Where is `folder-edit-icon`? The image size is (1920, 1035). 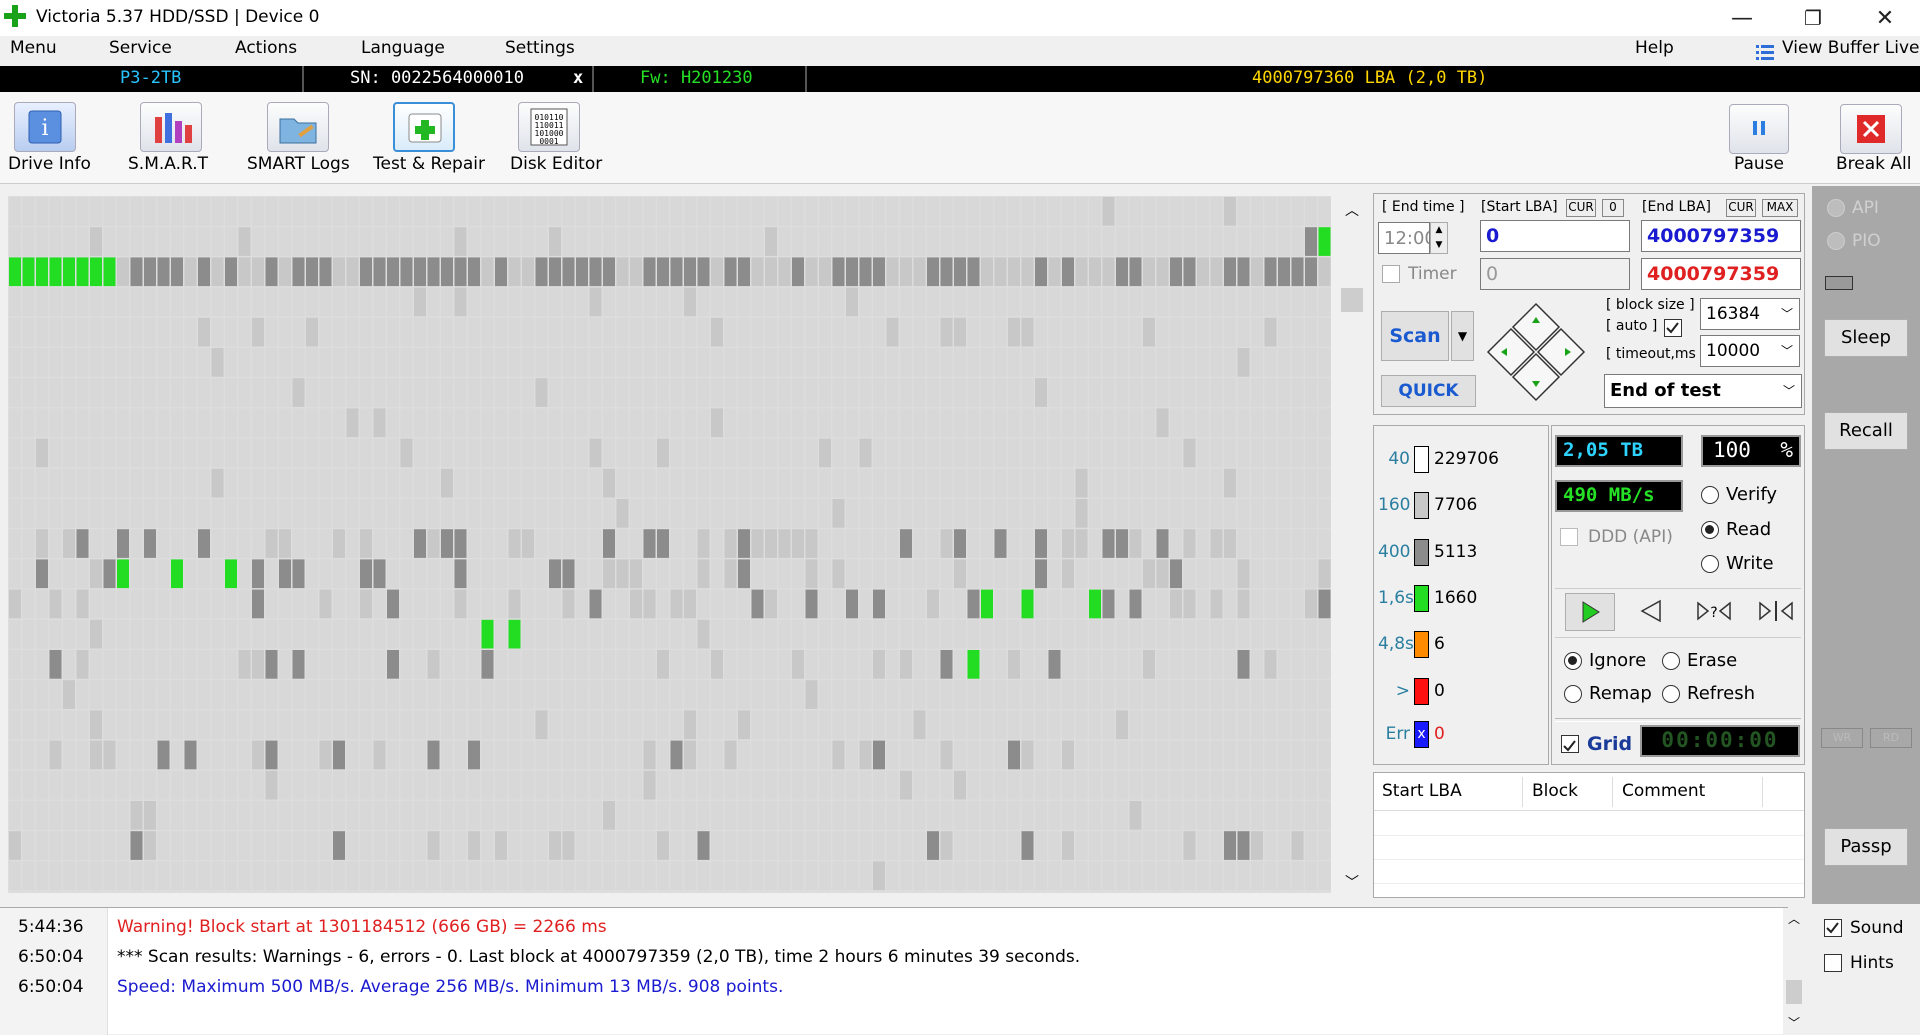
folder-edit-icon is located at coordinates (298, 127).